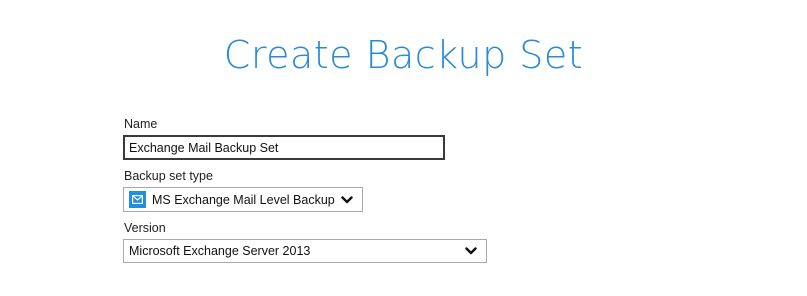  What do you see at coordinates (141, 124) in the screenshot?
I see `name-label: Name` at bounding box center [141, 124].